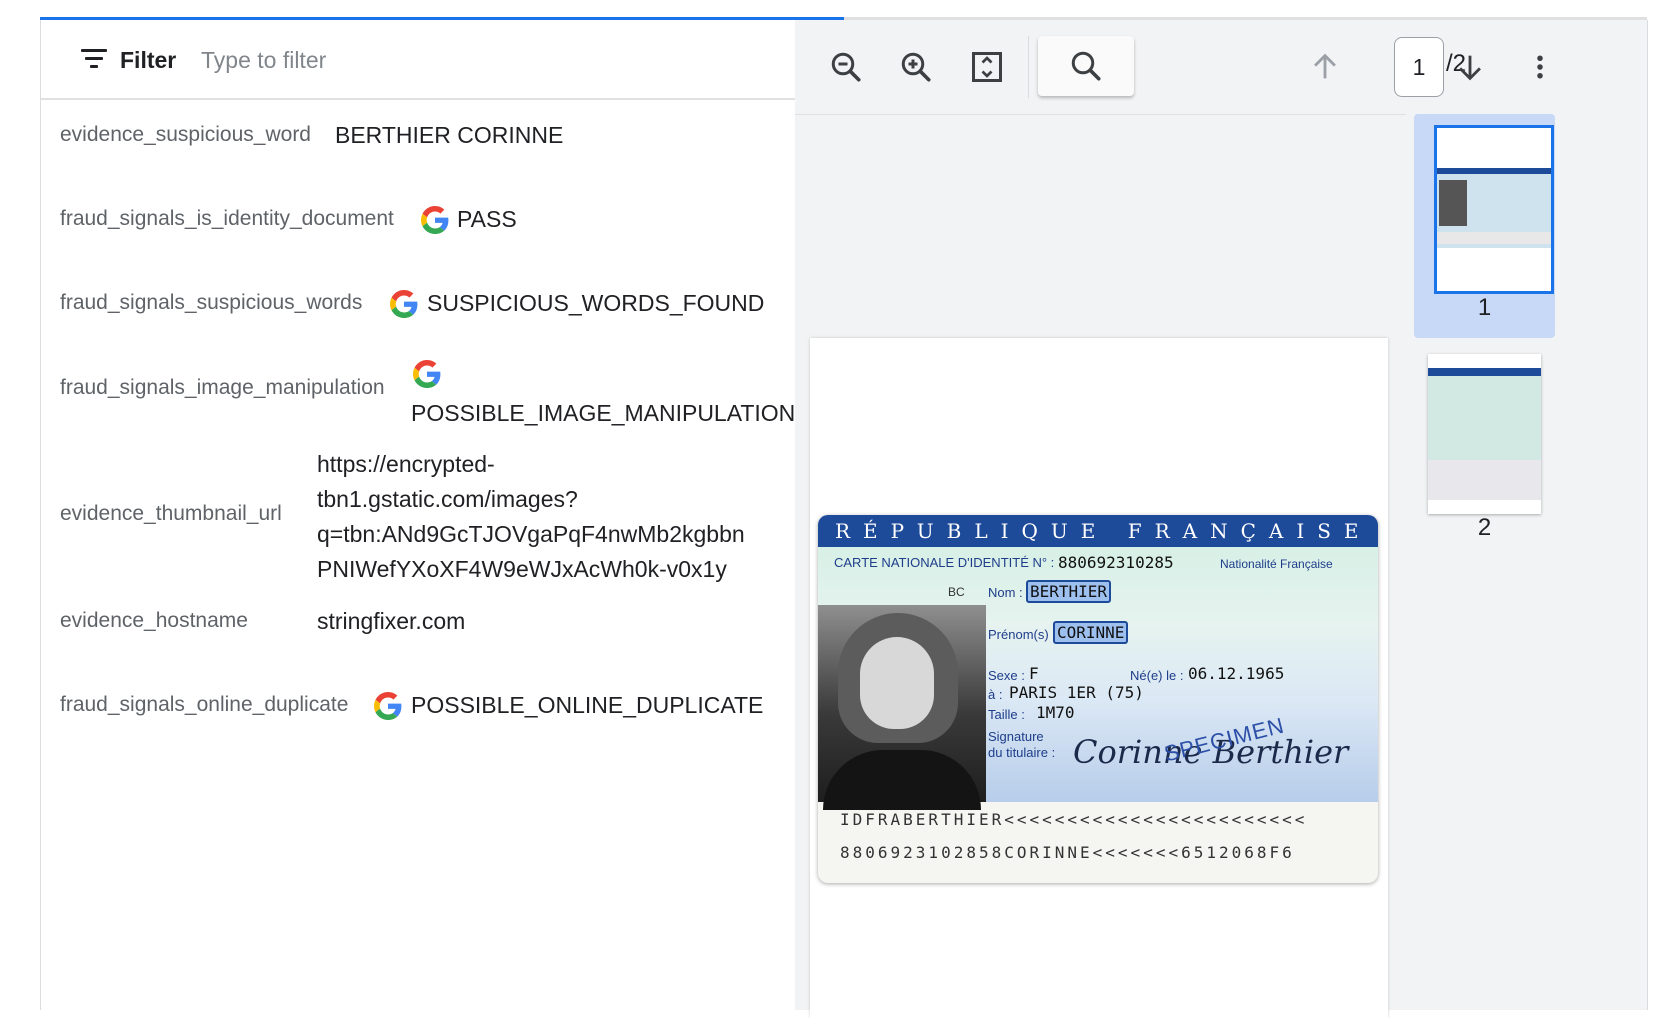  I want to click on id-card-sexe: F, so click(1034, 673).